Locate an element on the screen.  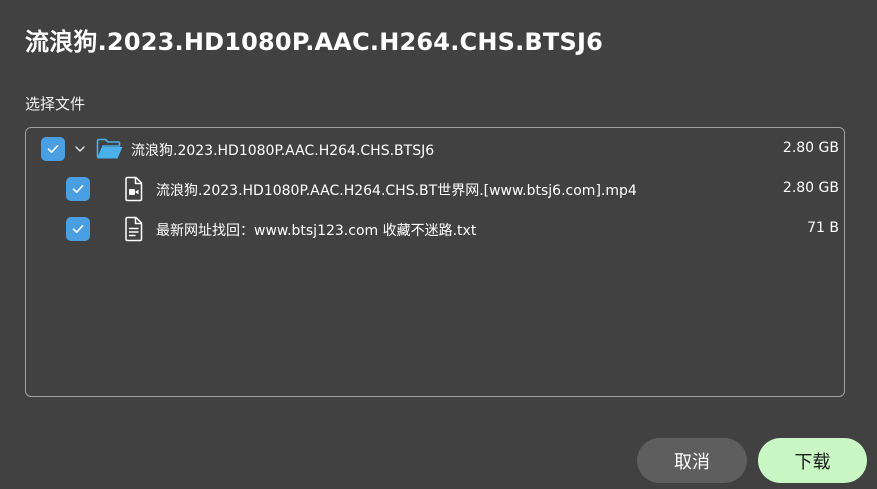
folder-name: 流浪狗.2023.HD1080P.AAC.H264.CHS.BTSJ6 is located at coordinates (283, 151).